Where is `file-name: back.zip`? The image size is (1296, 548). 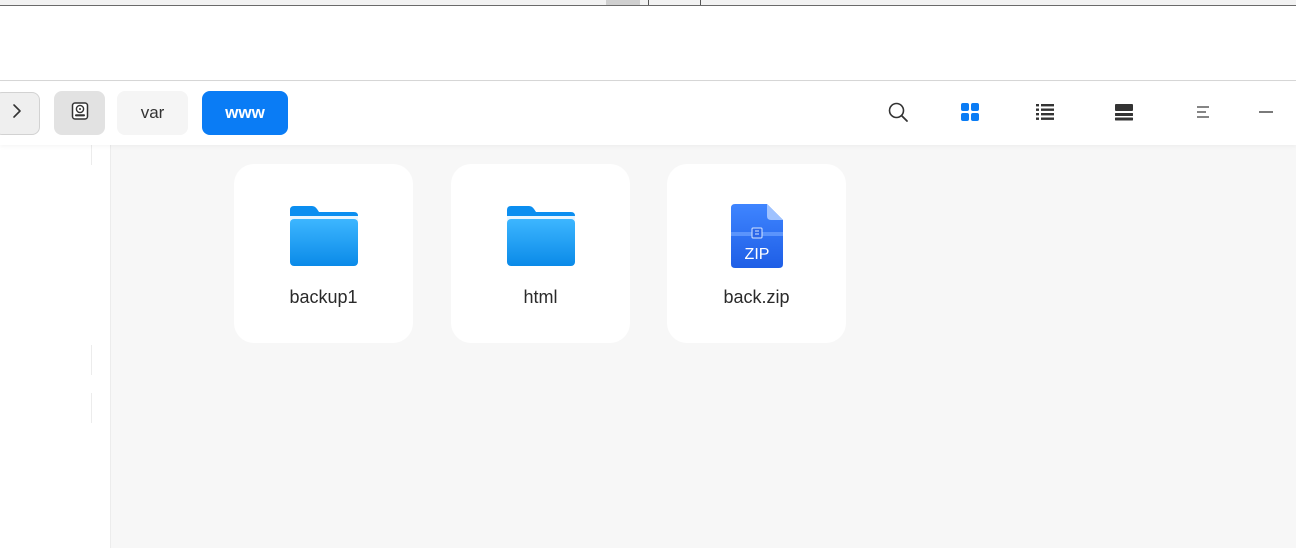 file-name: back.zip is located at coordinates (756, 297).